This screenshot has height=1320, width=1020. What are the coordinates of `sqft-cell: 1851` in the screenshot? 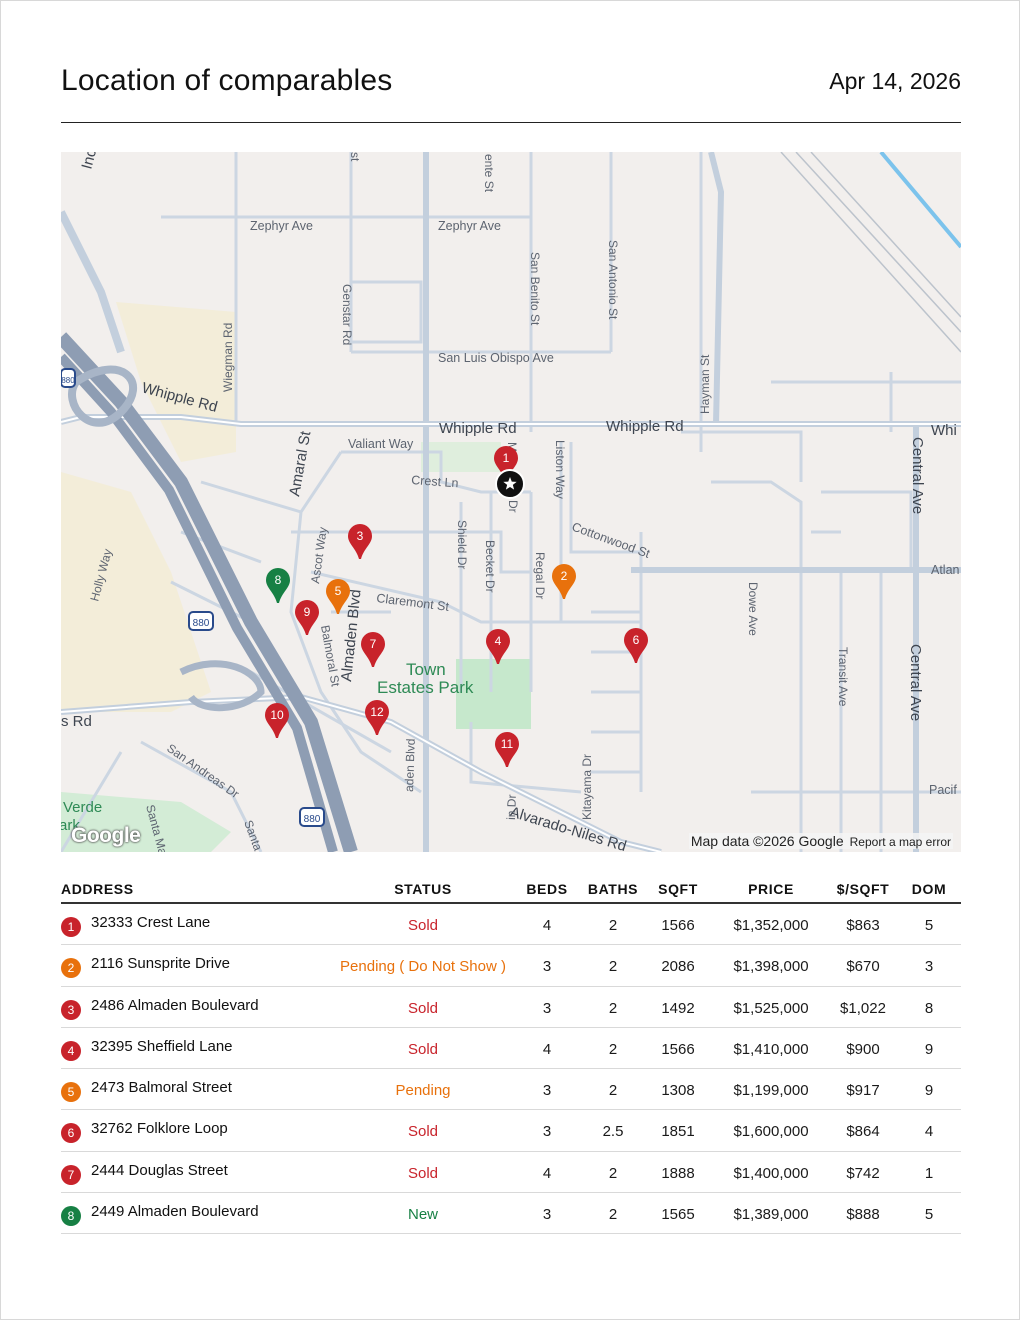 It's located at (678, 1132).